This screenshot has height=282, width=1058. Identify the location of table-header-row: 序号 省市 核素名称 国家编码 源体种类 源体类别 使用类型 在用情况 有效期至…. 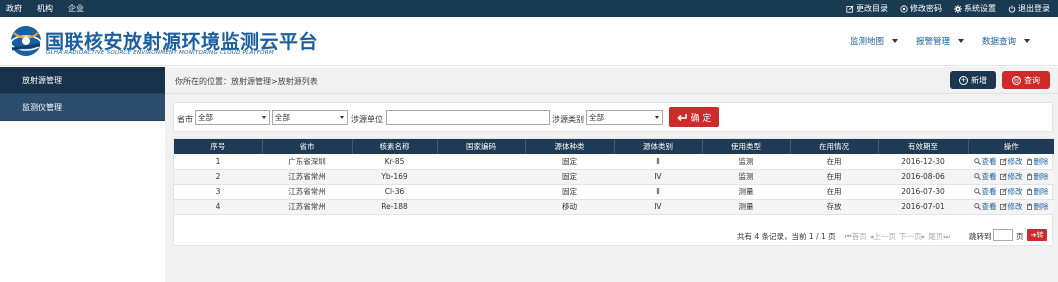
(614, 146).